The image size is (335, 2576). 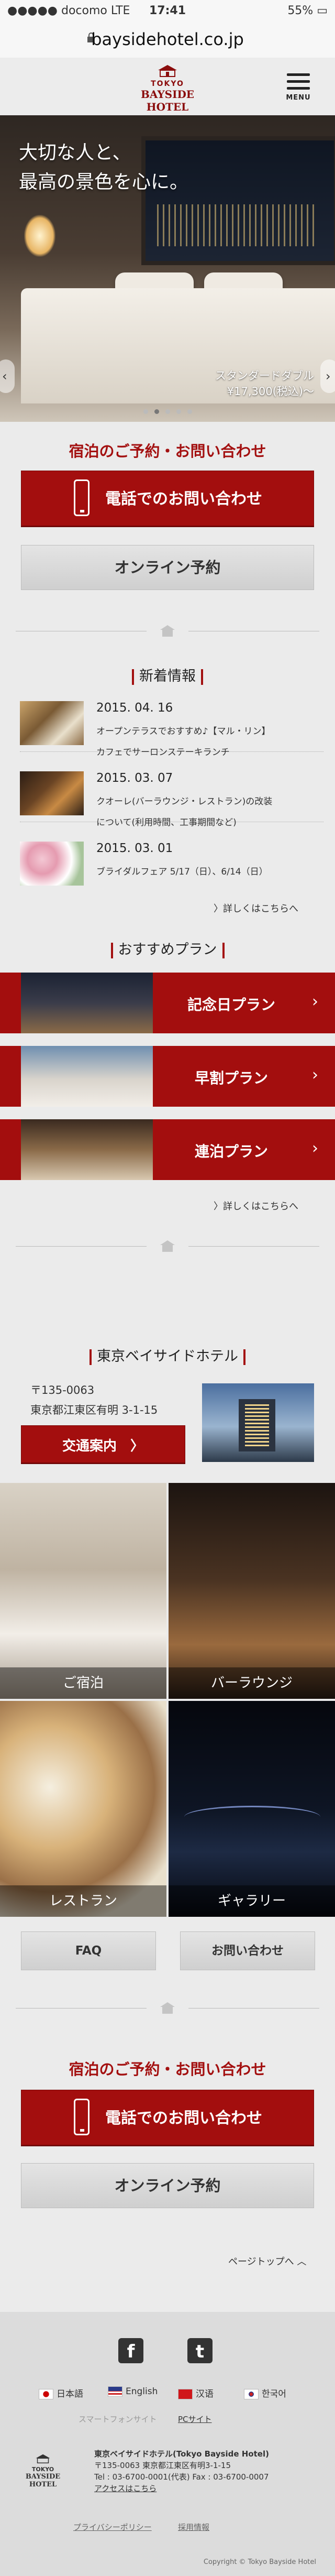 What do you see at coordinates (167, 10) in the screenshot?
I see `clock: 17:41` at bounding box center [167, 10].